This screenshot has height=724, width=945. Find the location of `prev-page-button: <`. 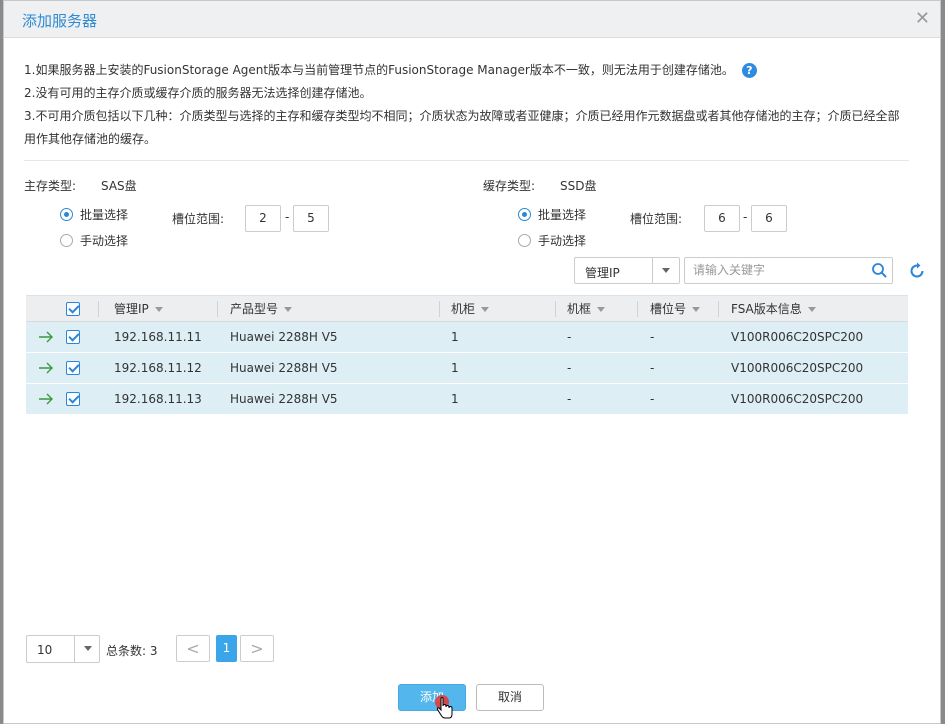

prev-page-button: < is located at coordinates (193, 648).